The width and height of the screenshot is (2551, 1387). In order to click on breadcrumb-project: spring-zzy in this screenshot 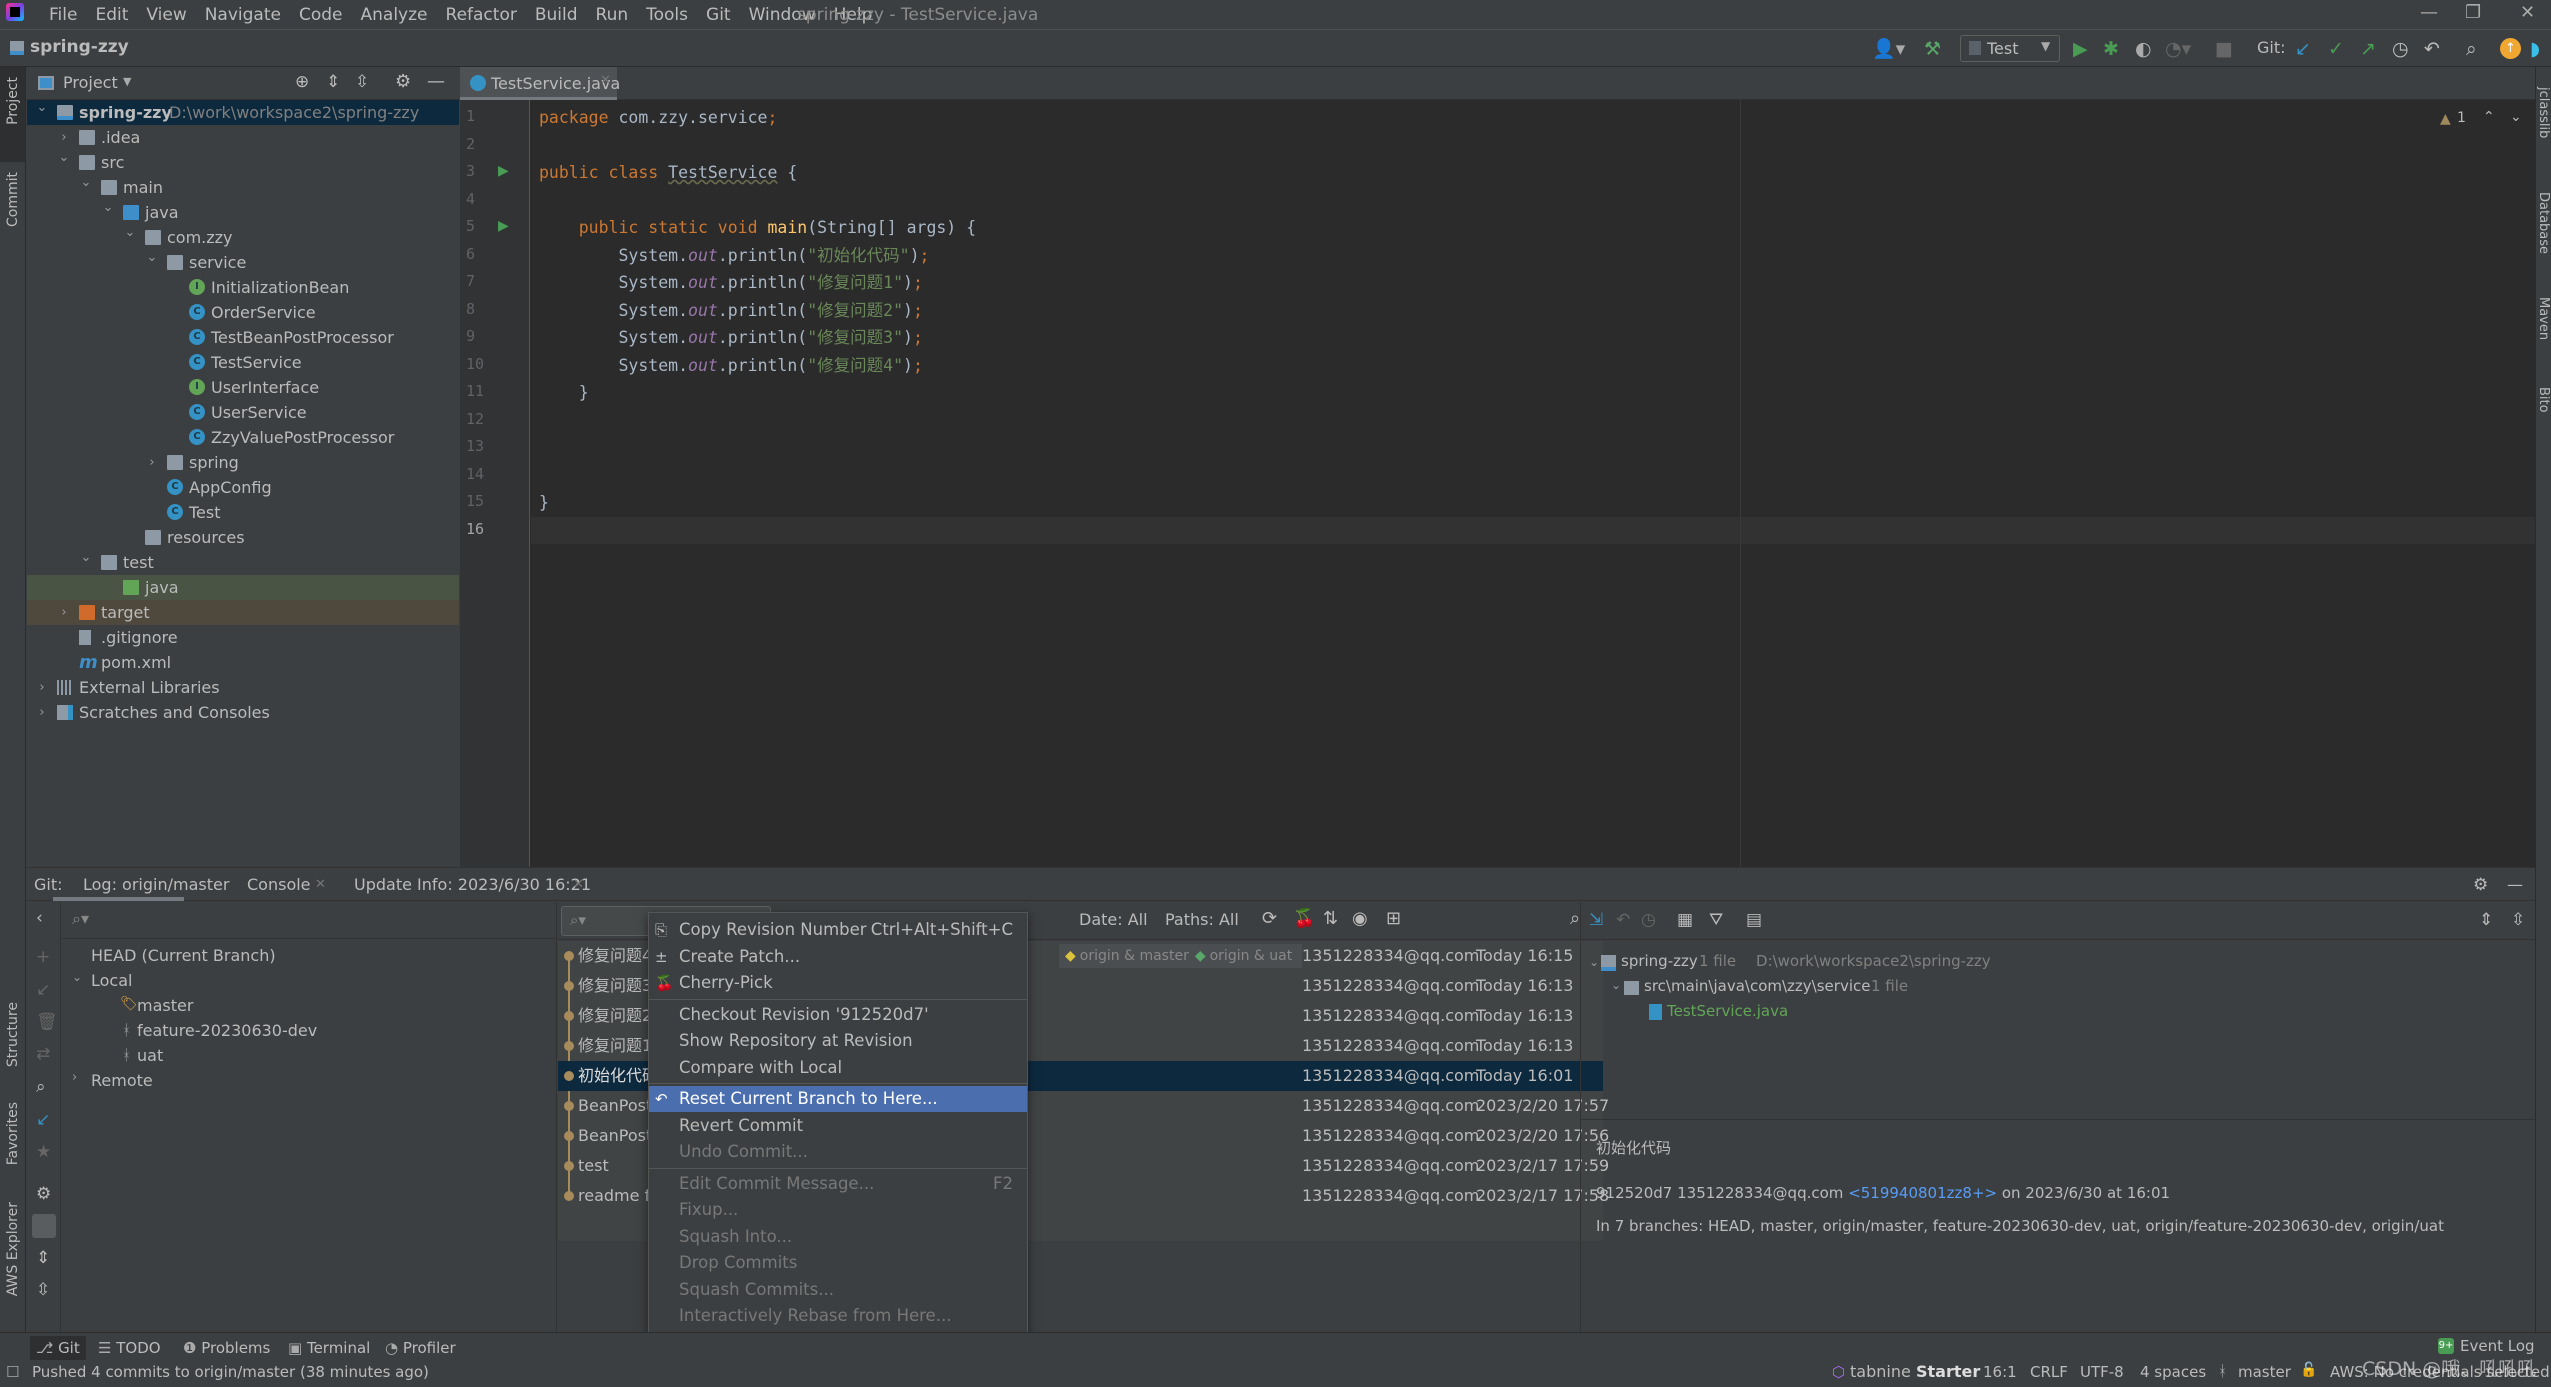, I will do `click(79, 47)`.